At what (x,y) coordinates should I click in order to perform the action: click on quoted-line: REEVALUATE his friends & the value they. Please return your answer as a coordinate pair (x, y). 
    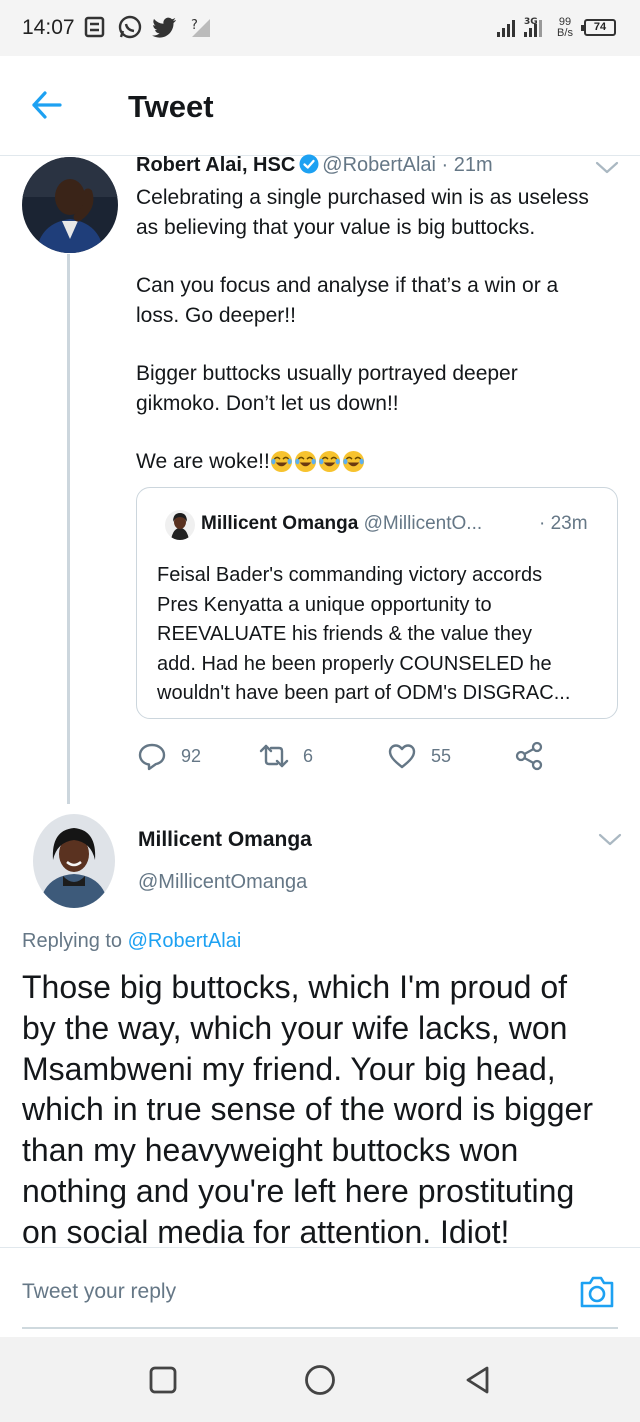
    Looking at the image, I should click on (344, 634).